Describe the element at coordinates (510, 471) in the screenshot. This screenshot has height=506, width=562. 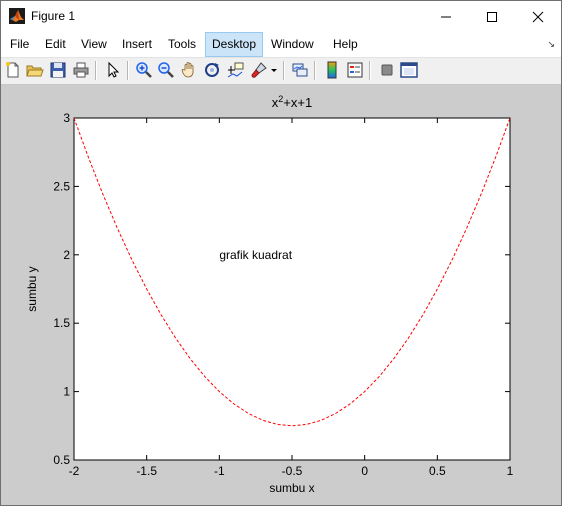
I see `x-tick-label: 1` at that location.